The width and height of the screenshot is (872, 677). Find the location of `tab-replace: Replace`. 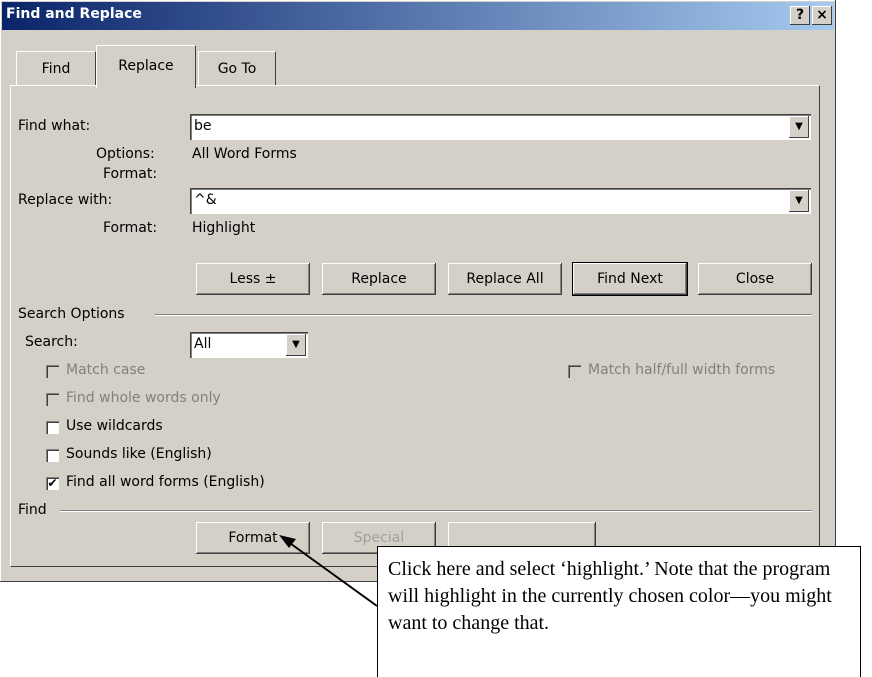

tab-replace: Replace is located at coordinates (146, 66).